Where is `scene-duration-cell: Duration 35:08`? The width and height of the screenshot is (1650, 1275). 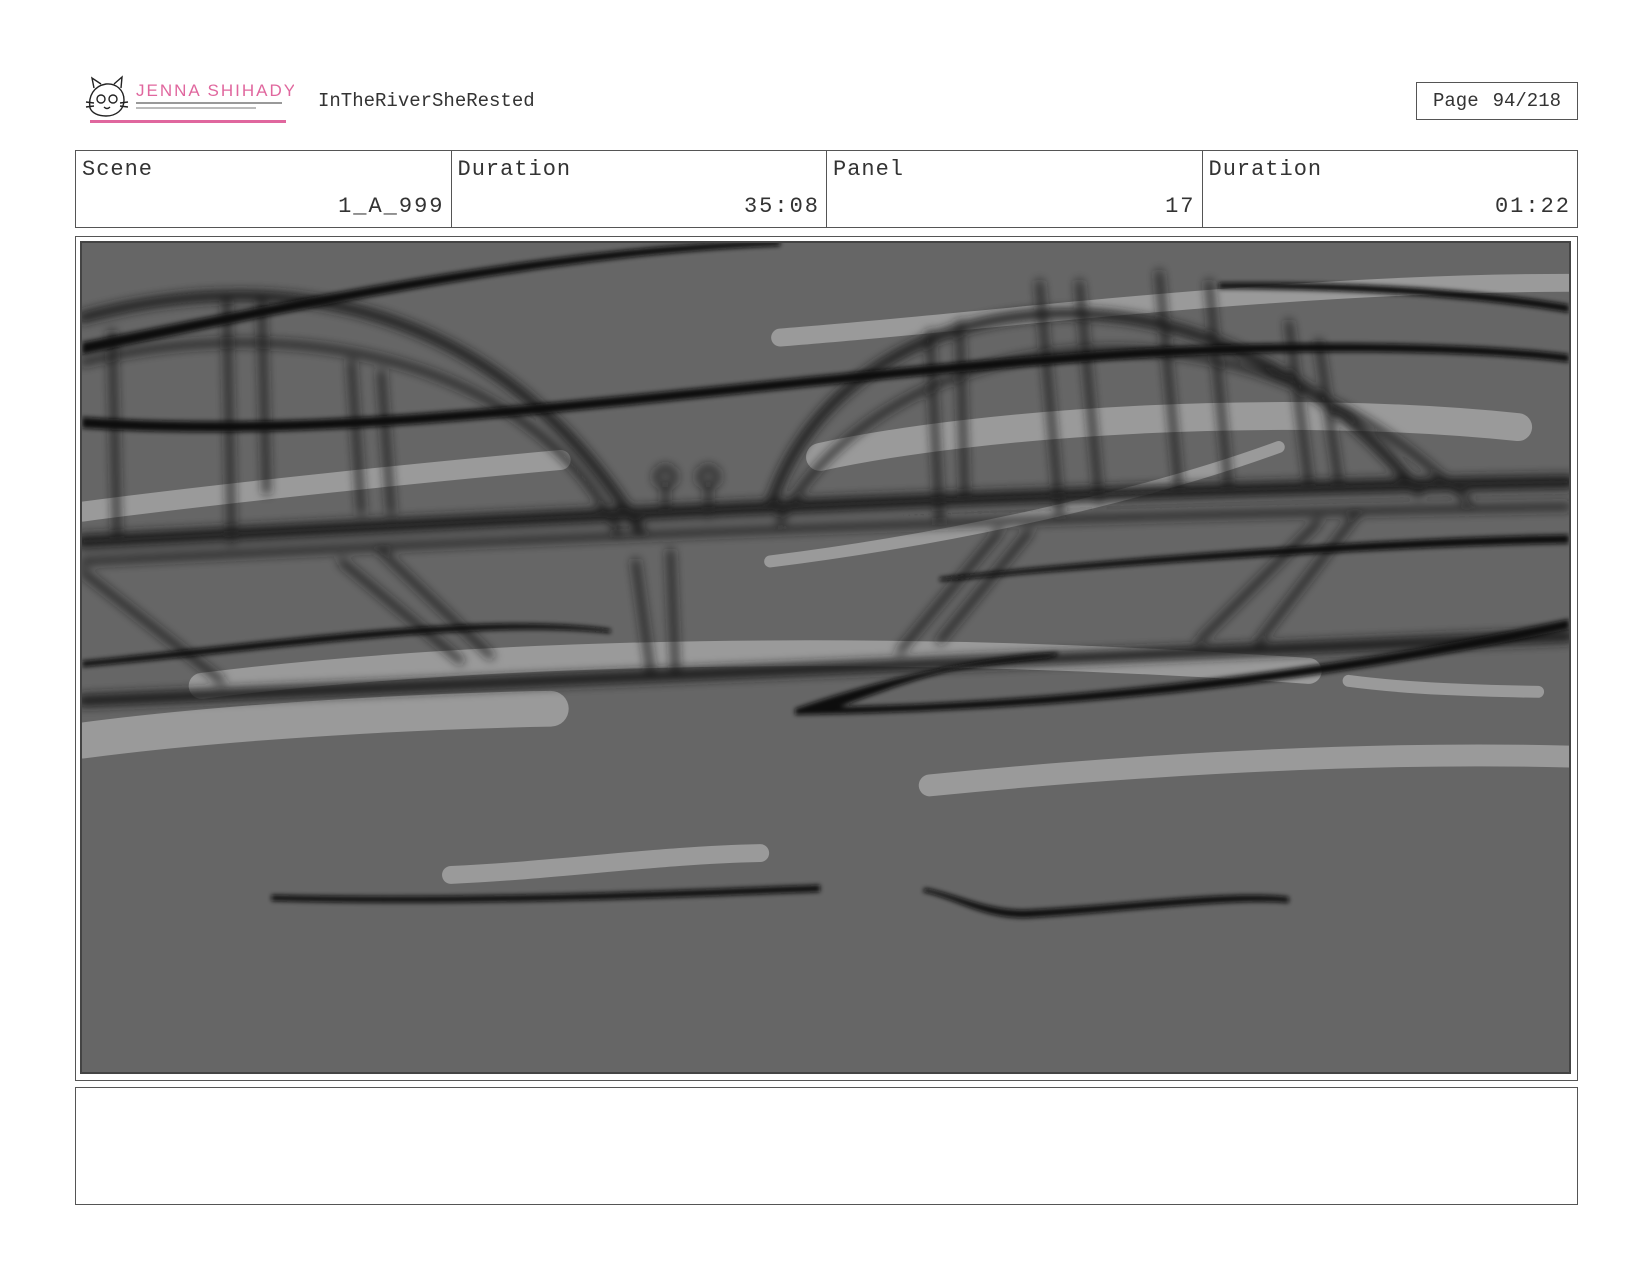
scene-duration-cell: Duration 35:08 is located at coordinates (639, 189).